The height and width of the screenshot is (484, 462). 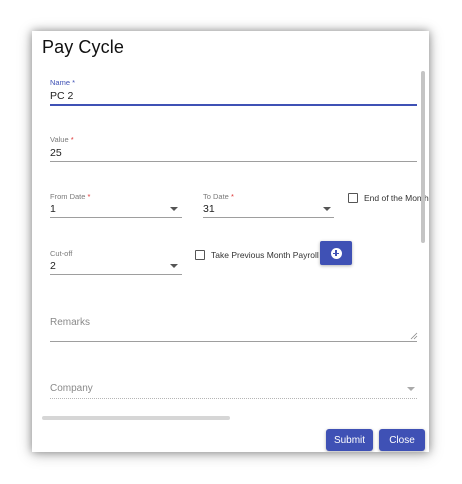 What do you see at coordinates (209, 209) in the screenshot?
I see `to-date-select: 31` at bounding box center [209, 209].